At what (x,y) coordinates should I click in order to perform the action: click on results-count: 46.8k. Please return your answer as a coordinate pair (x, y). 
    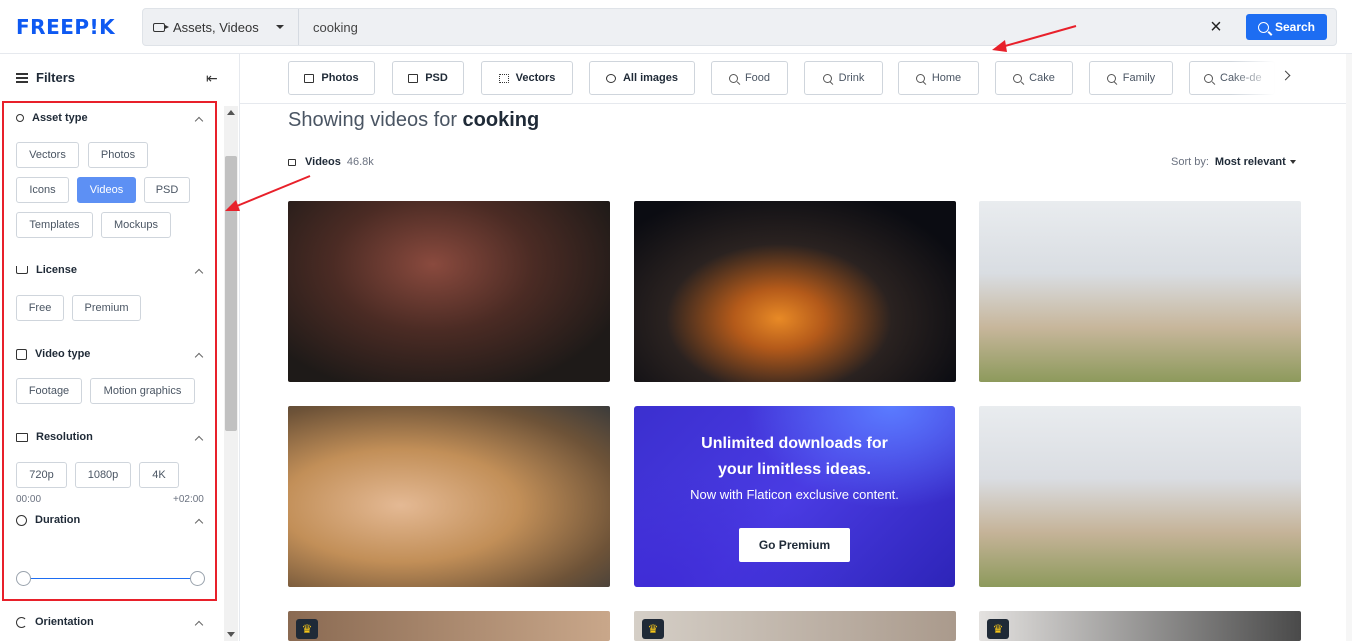
    Looking at the image, I should click on (360, 162).